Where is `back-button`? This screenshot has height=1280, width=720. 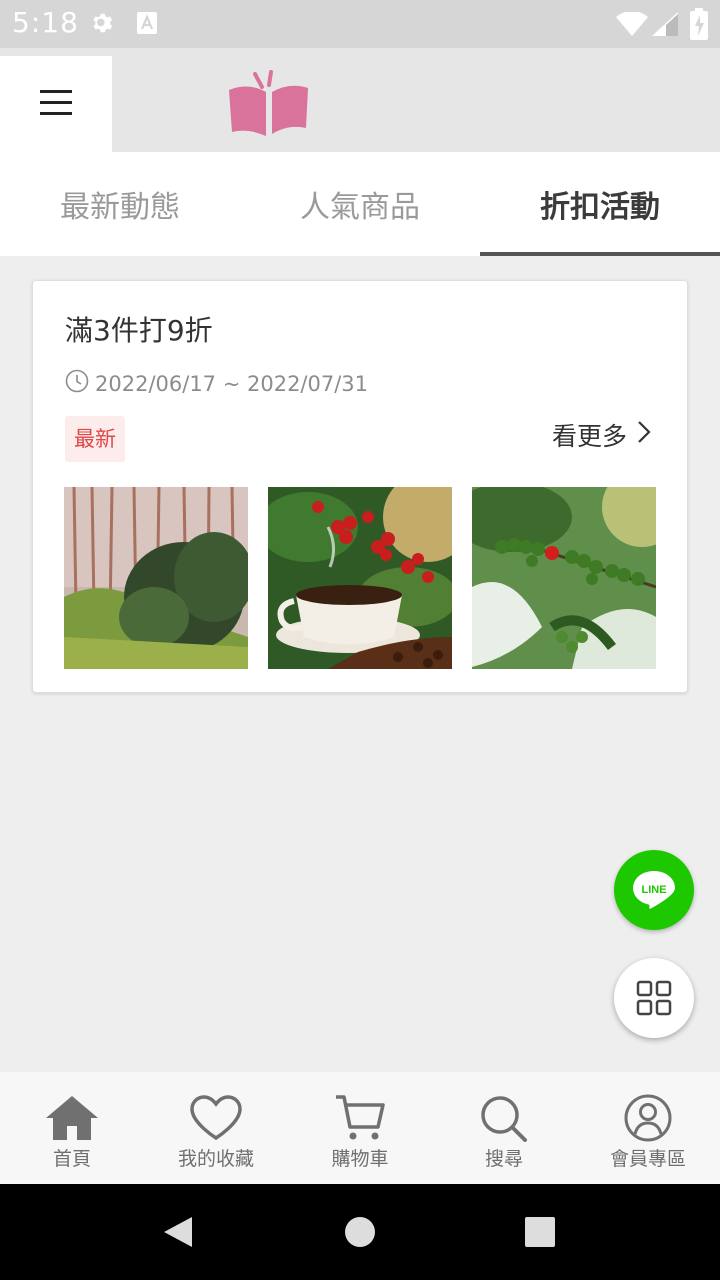 back-button is located at coordinates (178, 1232).